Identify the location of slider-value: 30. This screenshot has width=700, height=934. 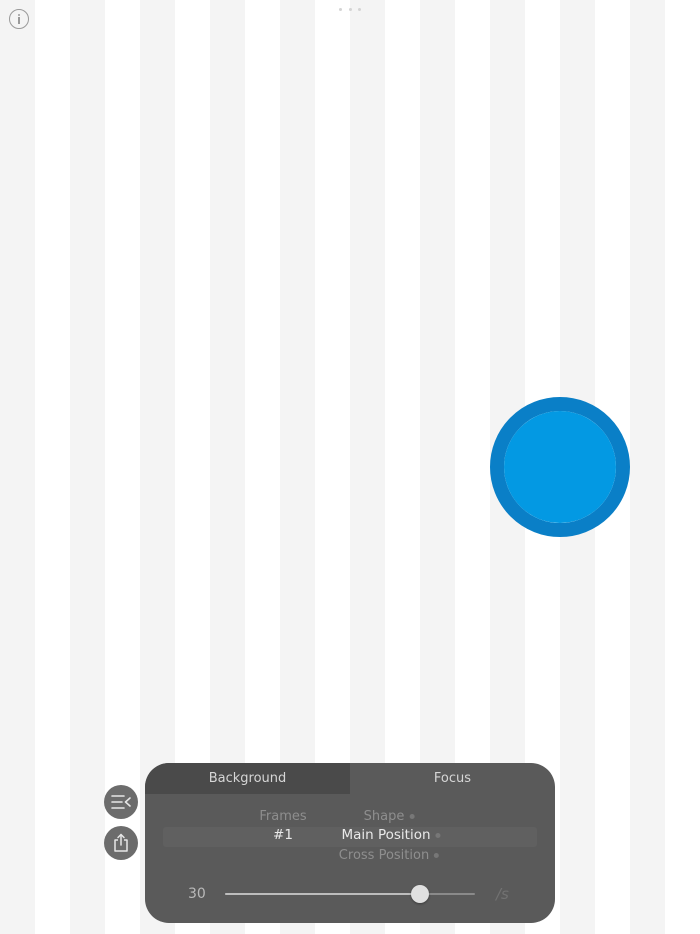
(197, 894).